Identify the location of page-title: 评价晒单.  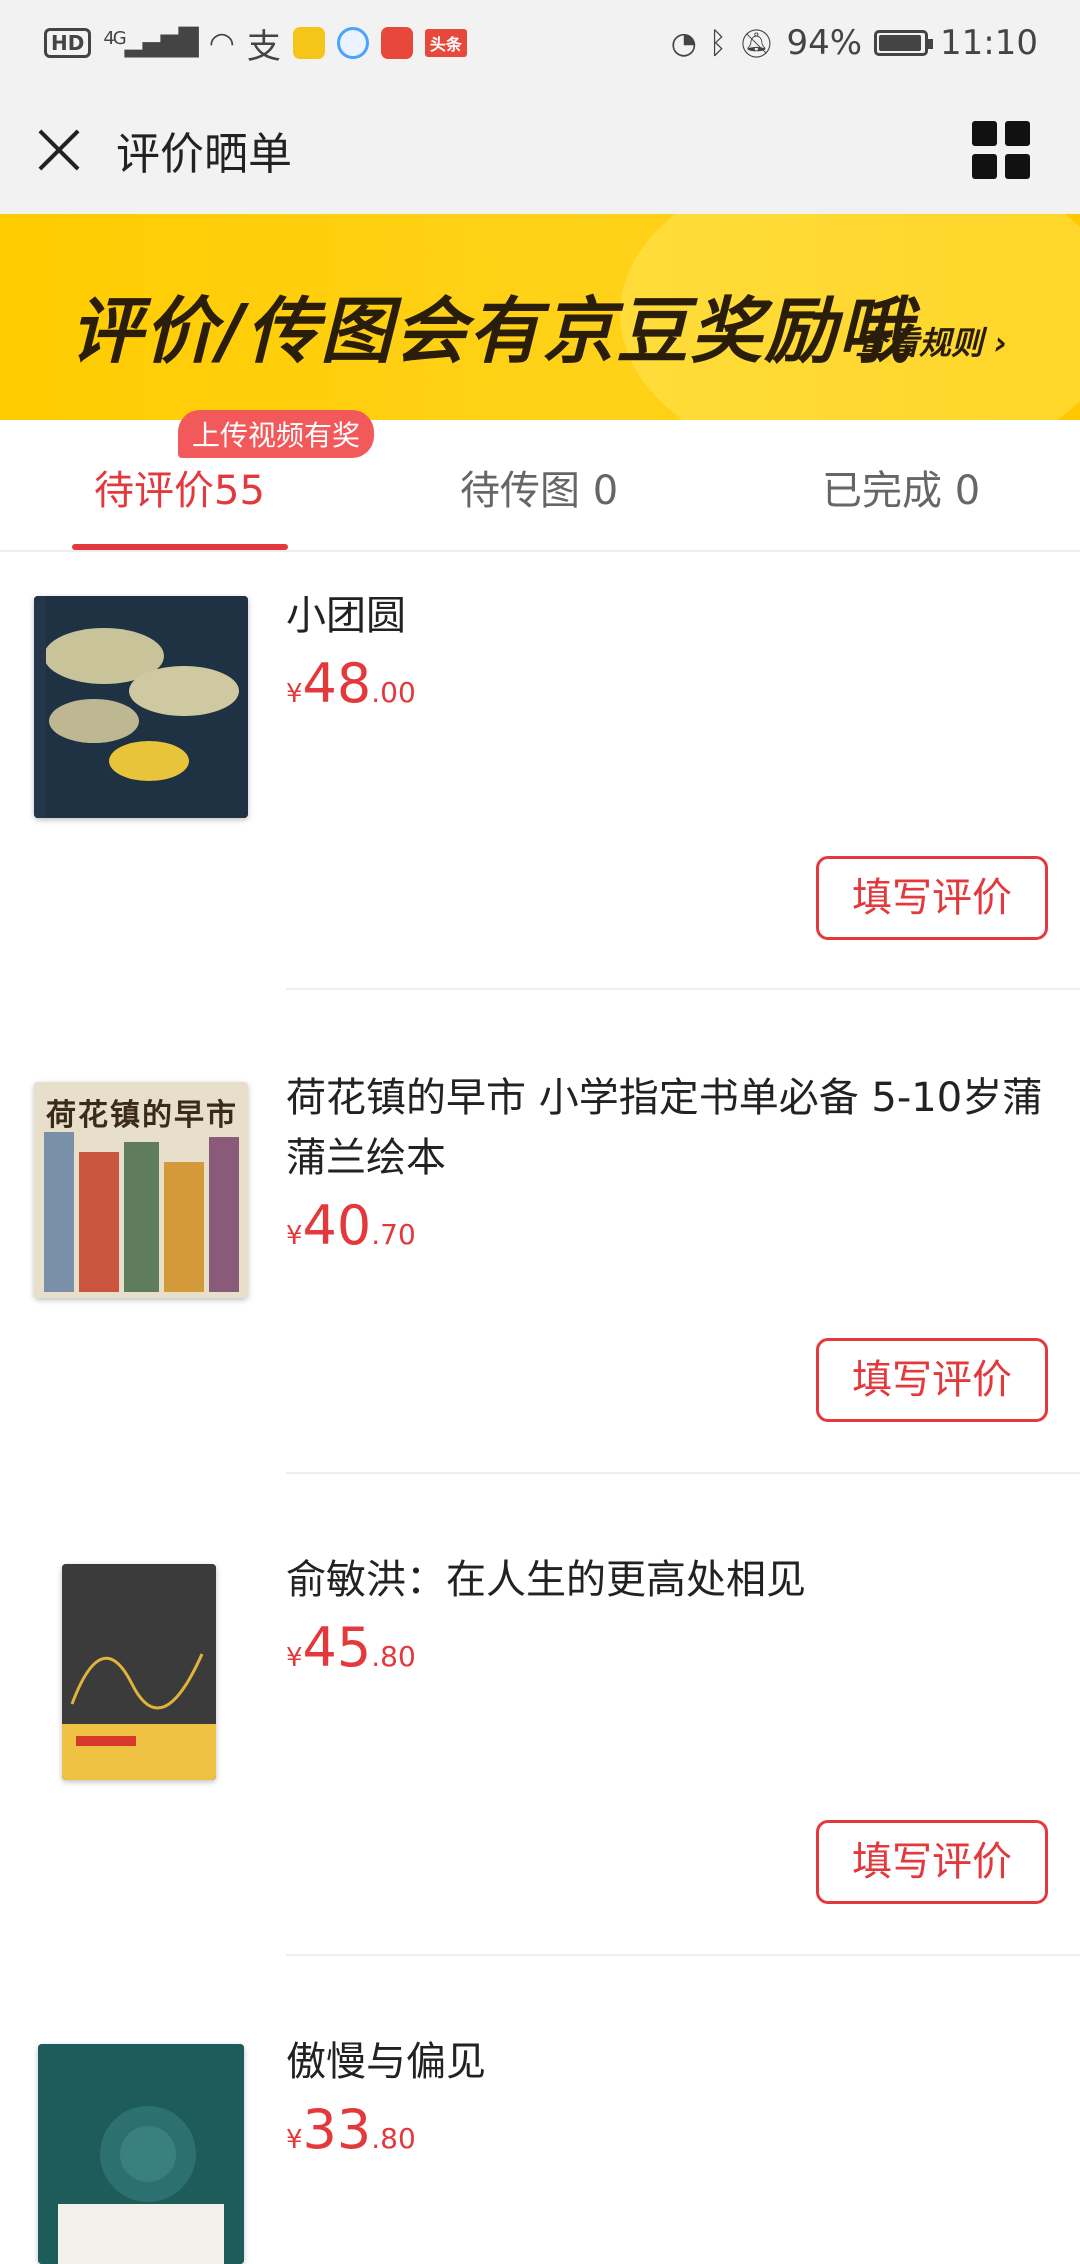
(204, 154).